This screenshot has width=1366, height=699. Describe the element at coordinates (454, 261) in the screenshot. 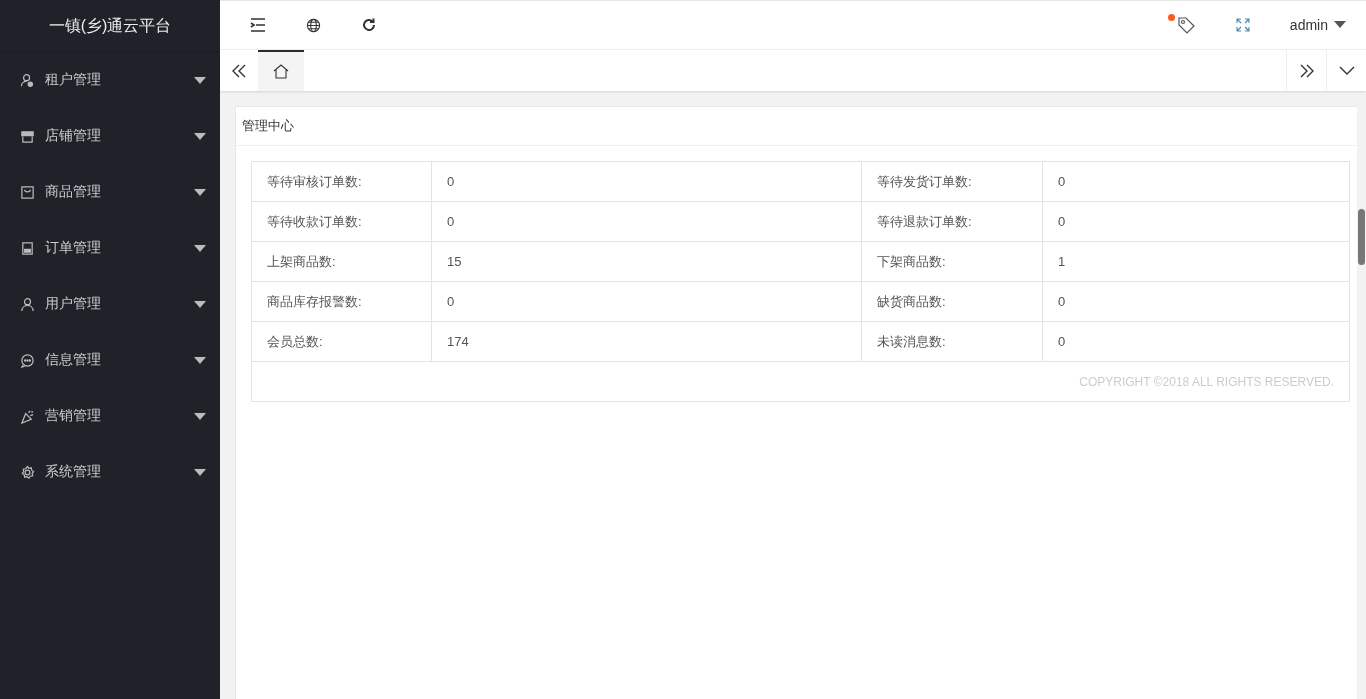

I see `stat-value: 15` at that location.